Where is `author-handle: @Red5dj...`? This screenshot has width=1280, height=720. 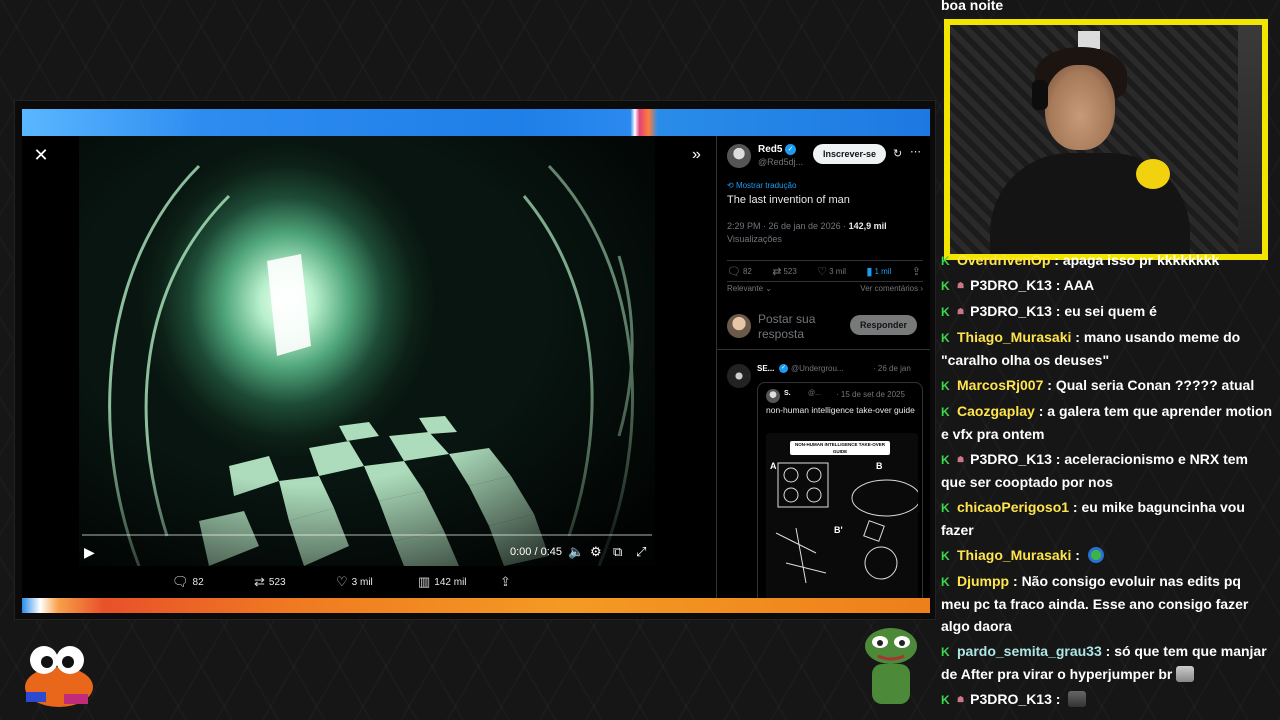 author-handle: @Red5dj... is located at coordinates (780, 162).